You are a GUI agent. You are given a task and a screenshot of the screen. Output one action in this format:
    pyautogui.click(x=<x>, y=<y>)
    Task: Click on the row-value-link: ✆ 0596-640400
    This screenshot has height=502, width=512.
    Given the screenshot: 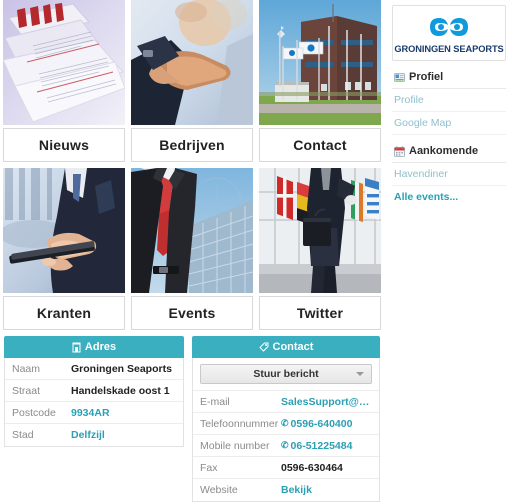 What is the action you would take?
    pyautogui.click(x=317, y=424)
    